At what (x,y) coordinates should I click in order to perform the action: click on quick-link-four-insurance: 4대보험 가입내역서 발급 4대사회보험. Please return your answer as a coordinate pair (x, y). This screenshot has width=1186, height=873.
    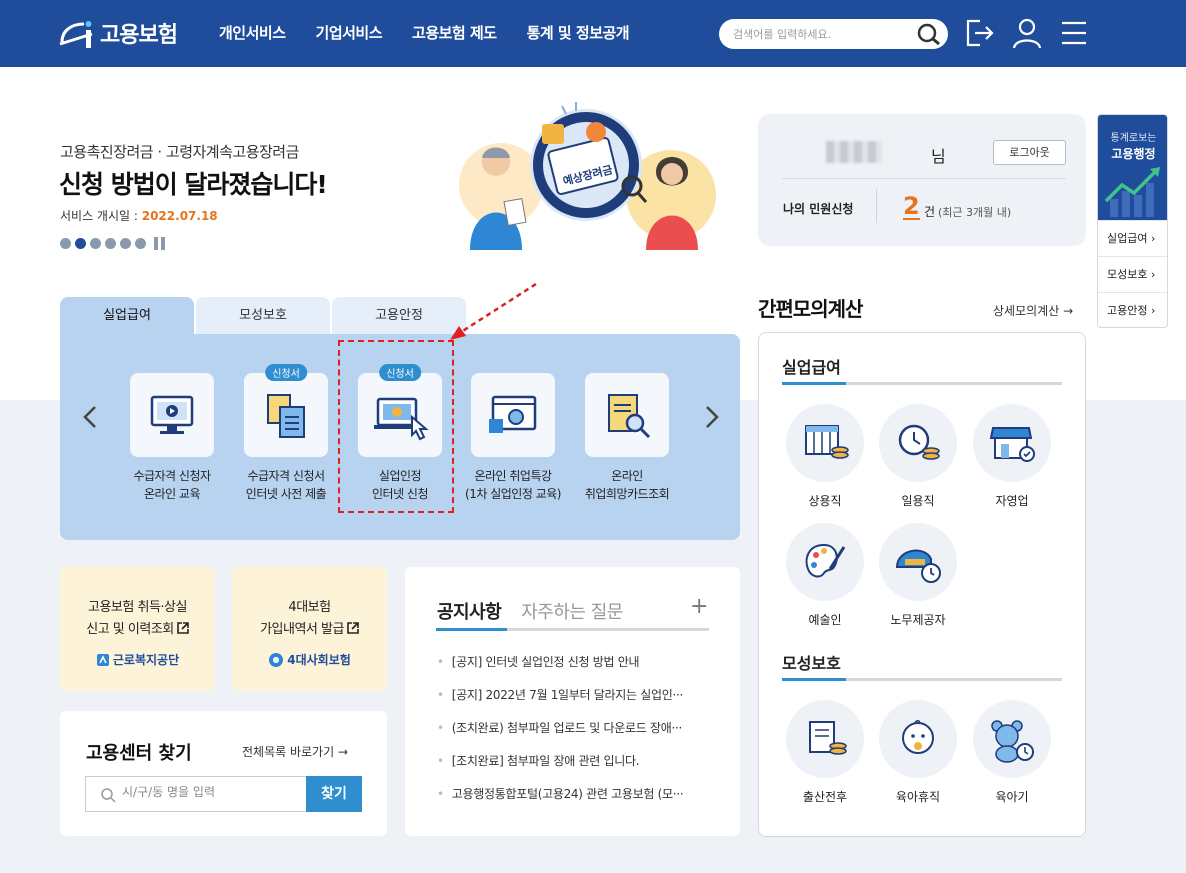
    Looking at the image, I should click on (309, 629).